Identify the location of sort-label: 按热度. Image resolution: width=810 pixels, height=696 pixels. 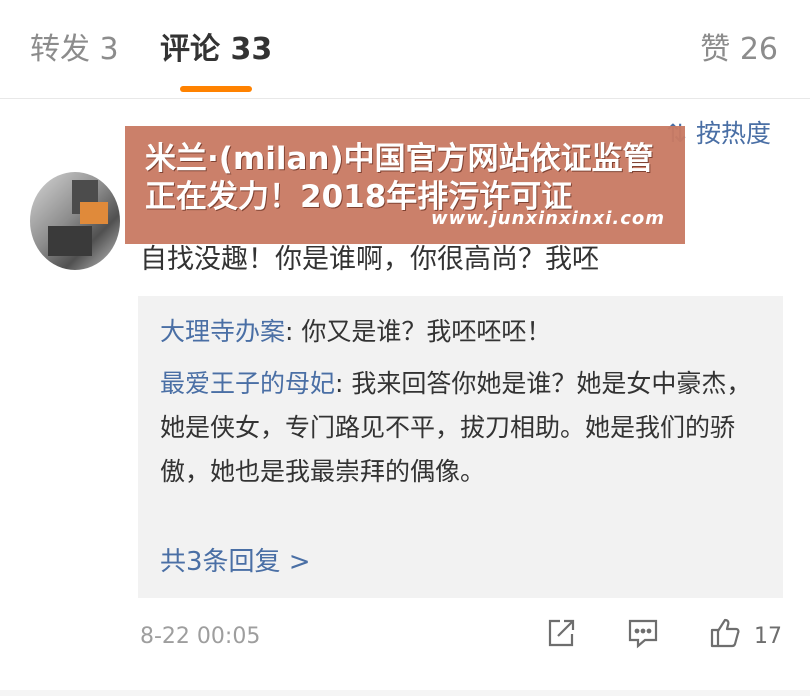
(734, 133).